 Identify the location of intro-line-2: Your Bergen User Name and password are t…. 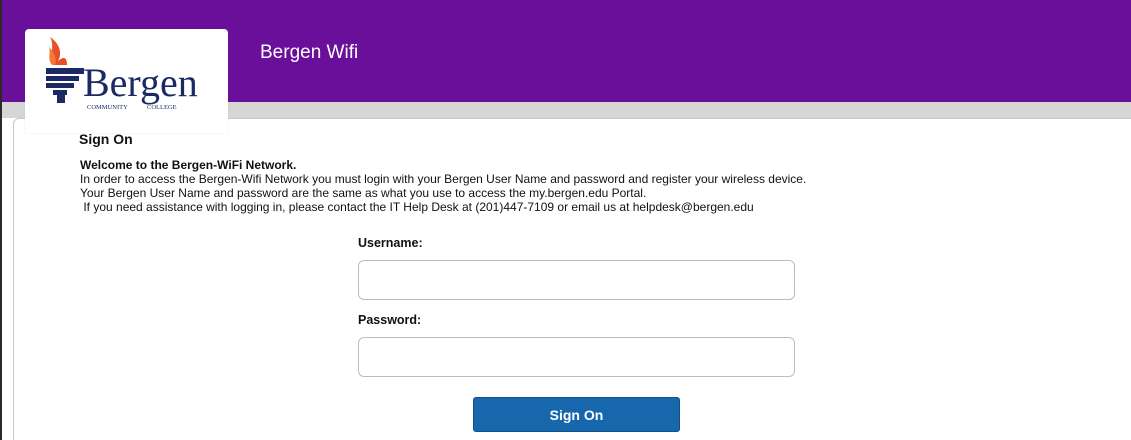
(363, 193).